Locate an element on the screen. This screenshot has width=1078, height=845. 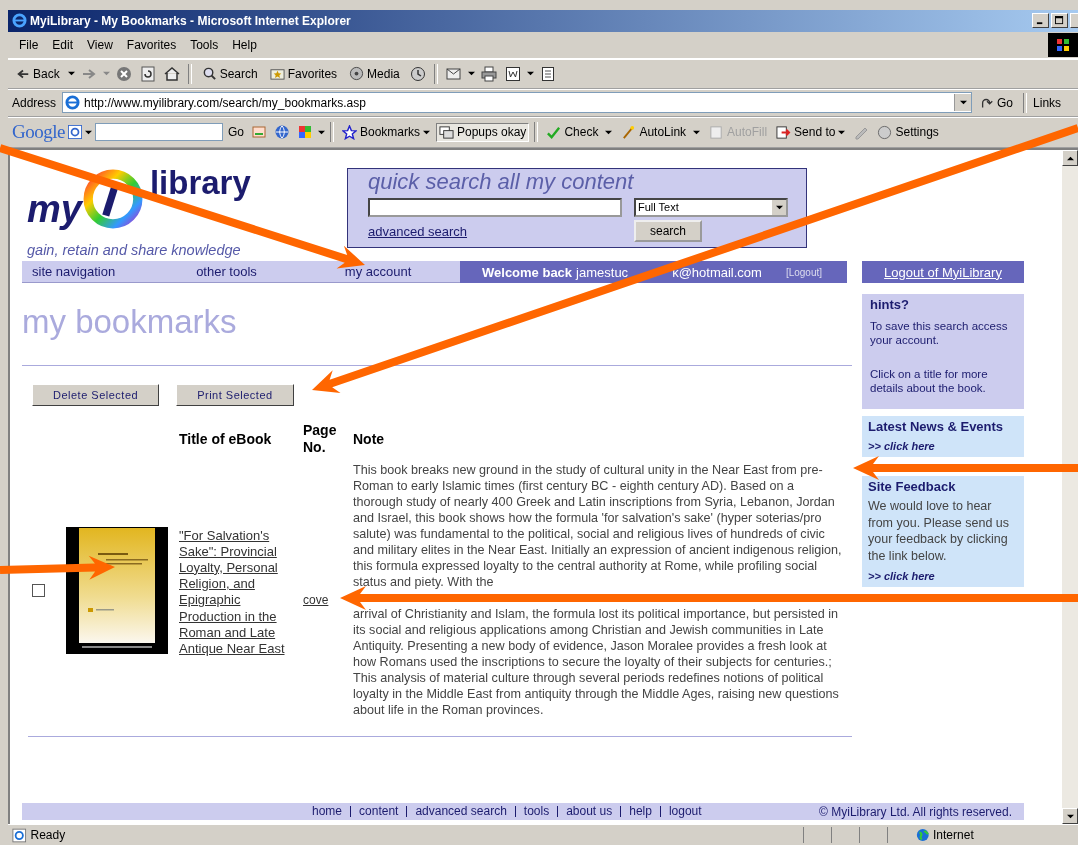
nav-item: my account is located at coordinates (373, 272).